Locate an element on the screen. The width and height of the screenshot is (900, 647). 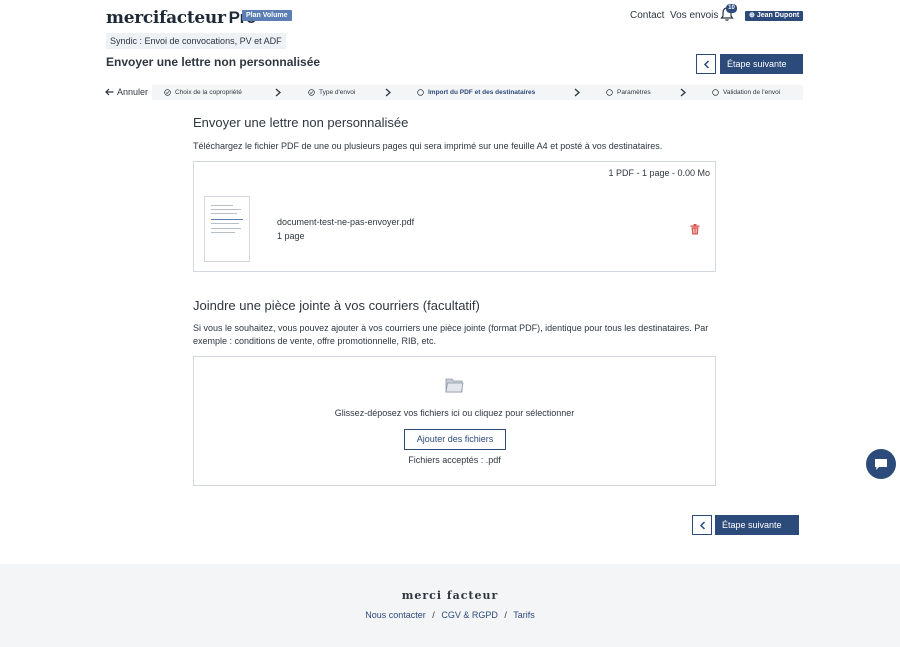
logo-text: mercifacteur is located at coordinates (166, 18).